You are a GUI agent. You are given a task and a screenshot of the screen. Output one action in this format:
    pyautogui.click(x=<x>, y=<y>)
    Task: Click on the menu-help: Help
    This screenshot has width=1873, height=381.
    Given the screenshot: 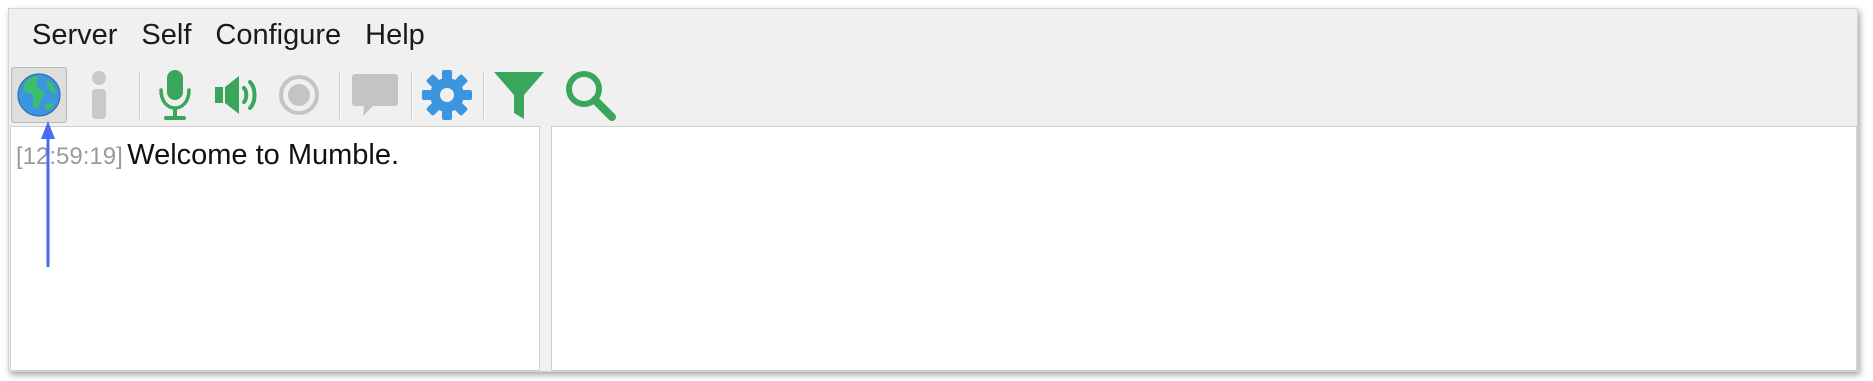 What is the action you would take?
    pyautogui.click(x=395, y=35)
    